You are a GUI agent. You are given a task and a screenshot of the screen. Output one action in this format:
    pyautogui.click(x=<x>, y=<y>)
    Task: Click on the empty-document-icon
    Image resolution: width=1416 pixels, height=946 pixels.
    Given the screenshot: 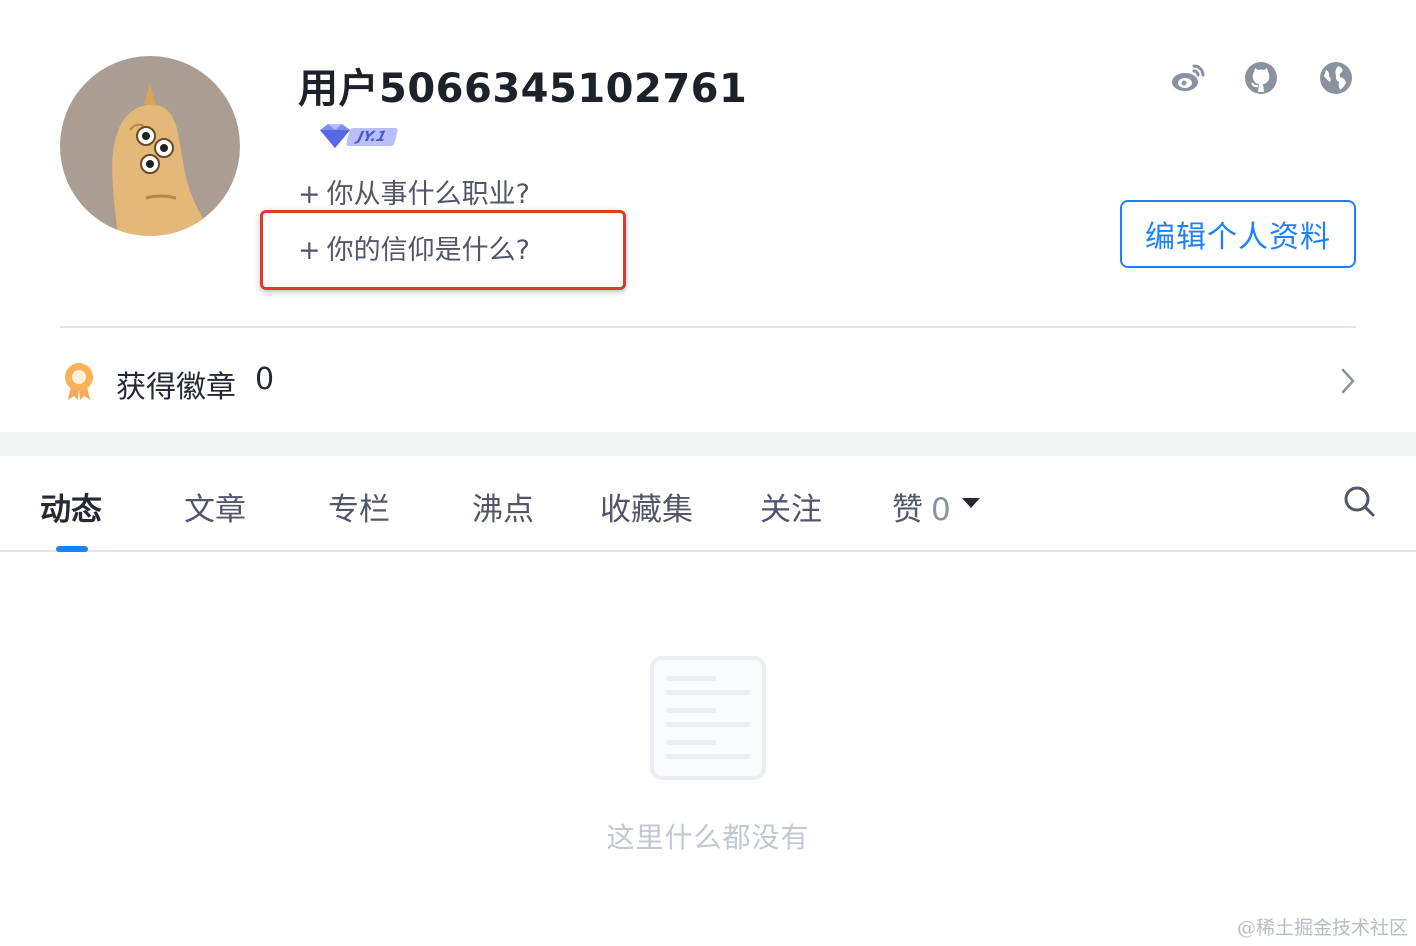 What is the action you would take?
    pyautogui.click(x=708, y=718)
    